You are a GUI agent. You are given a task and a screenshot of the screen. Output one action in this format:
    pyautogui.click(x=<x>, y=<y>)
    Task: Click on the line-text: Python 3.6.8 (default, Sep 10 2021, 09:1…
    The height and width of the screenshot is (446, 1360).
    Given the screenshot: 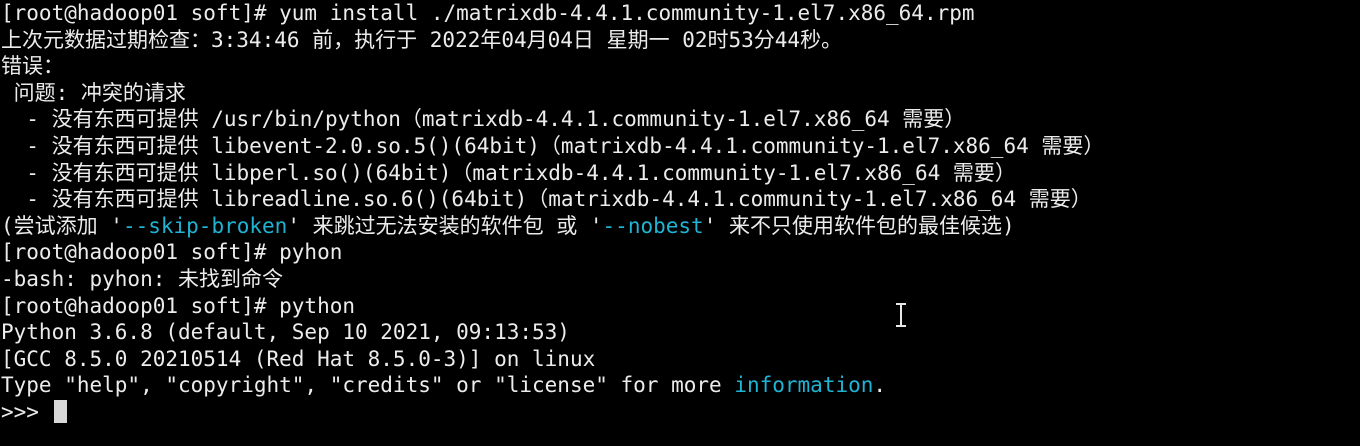 What is the action you would take?
    pyautogui.click(x=285, y=332)
    